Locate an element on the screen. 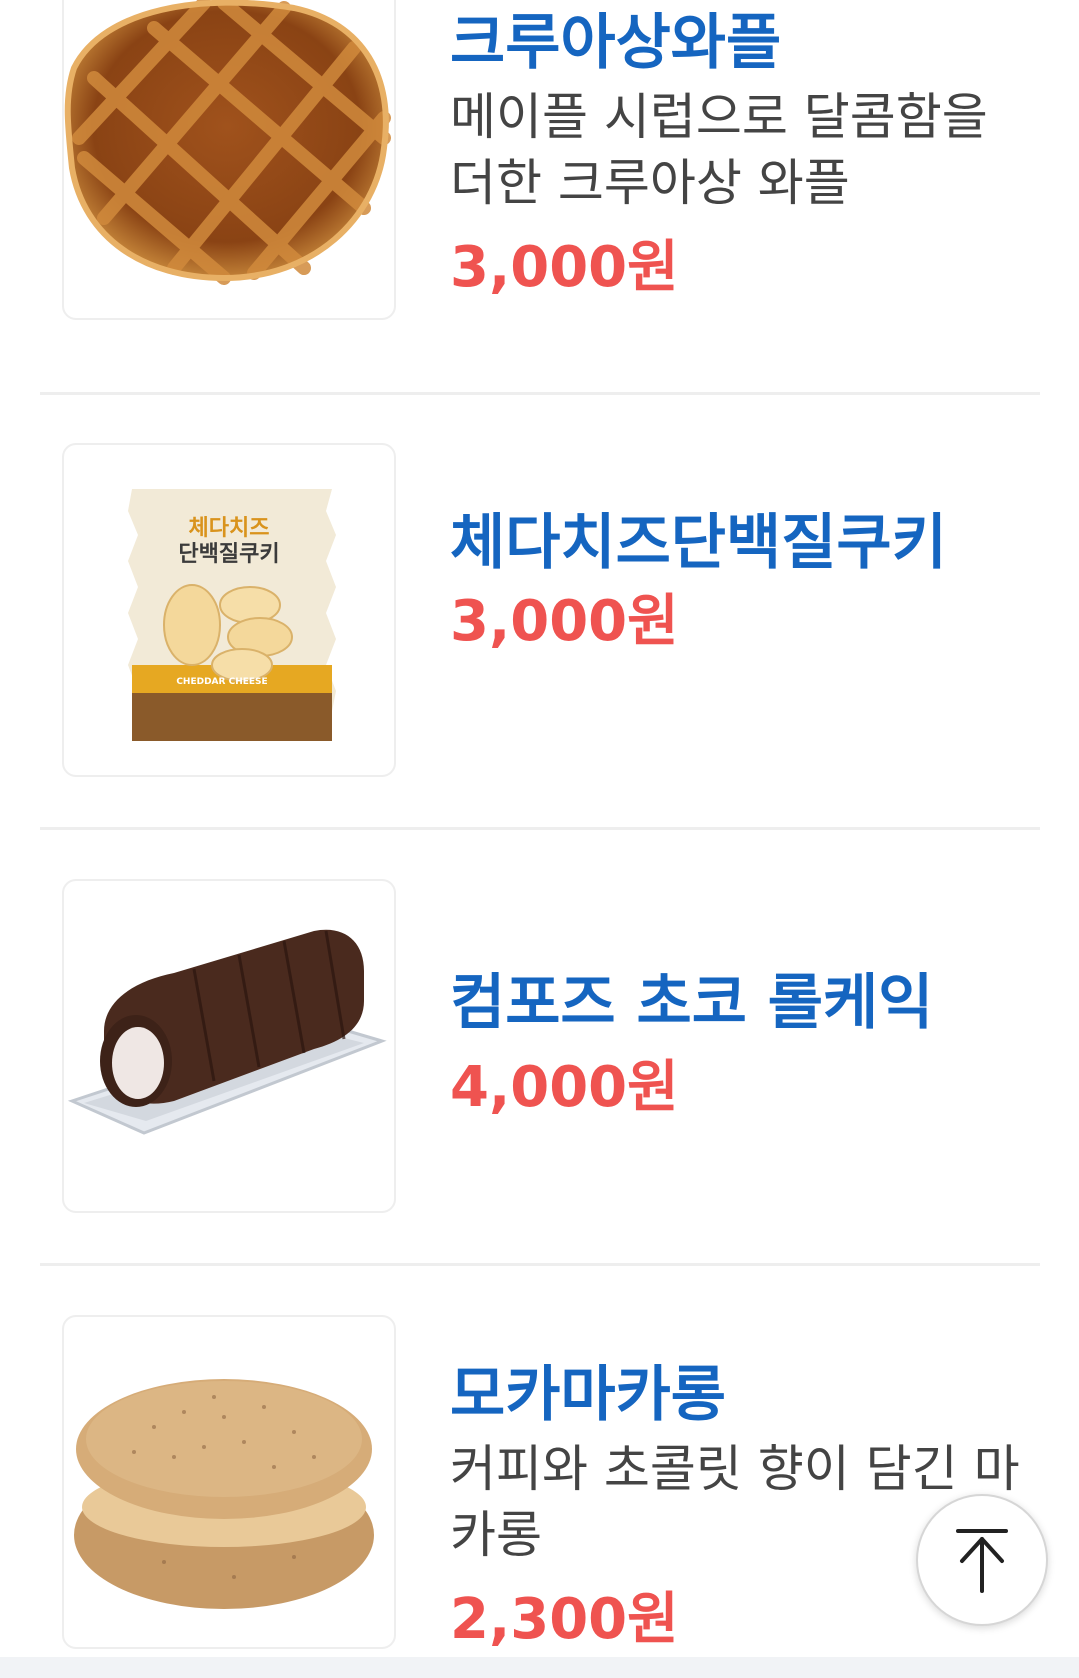  bottom-edge is located at coordinates (539, 1667).